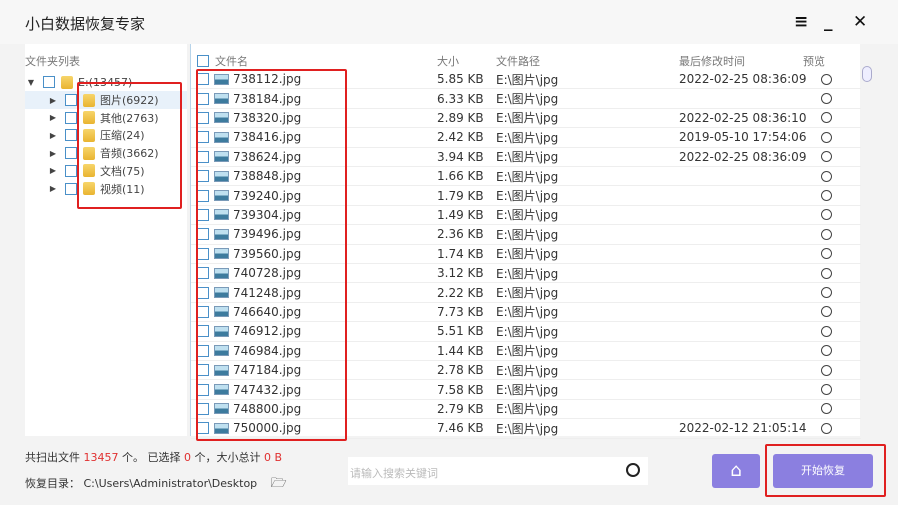  I want to click on file-row: 738184.jpg 6.33 KB E:\图片\jpg, so click(526, 99).